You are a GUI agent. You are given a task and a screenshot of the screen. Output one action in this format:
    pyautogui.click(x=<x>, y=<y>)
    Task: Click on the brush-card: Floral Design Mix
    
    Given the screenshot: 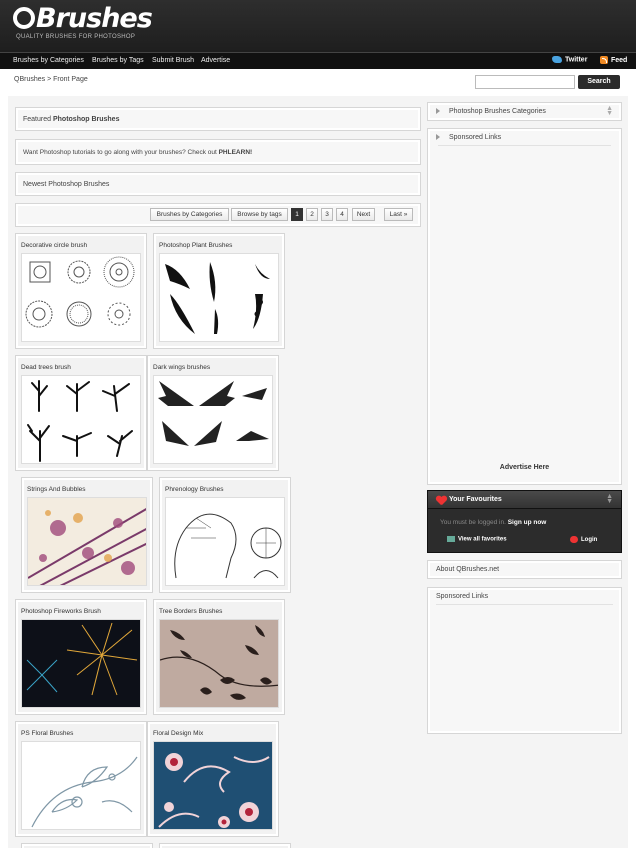 What is the action you would take?
    pyautogui.click(x=213, y=779)
    